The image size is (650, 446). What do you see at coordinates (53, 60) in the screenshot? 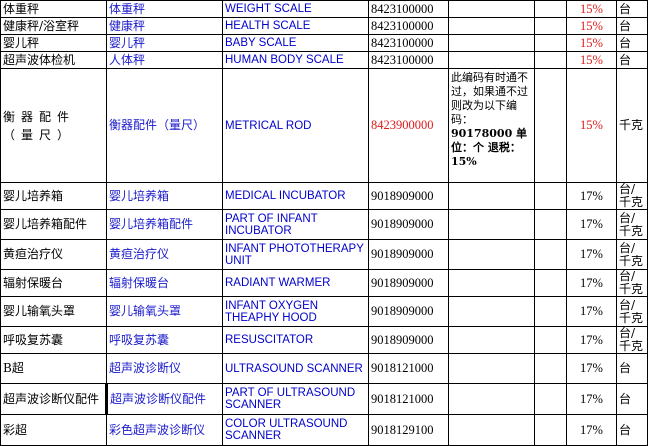
I see `item-cell: 超声波体检机` at bounding box center [53, 60].